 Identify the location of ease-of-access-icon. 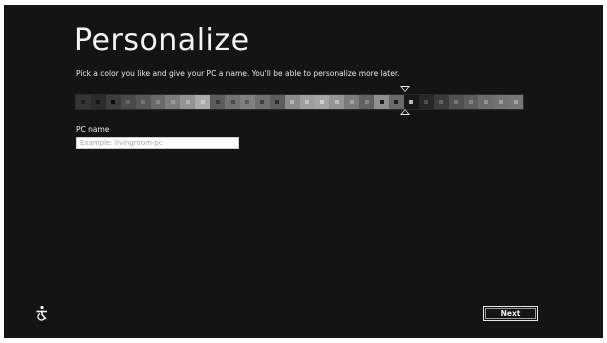
(42, 313).